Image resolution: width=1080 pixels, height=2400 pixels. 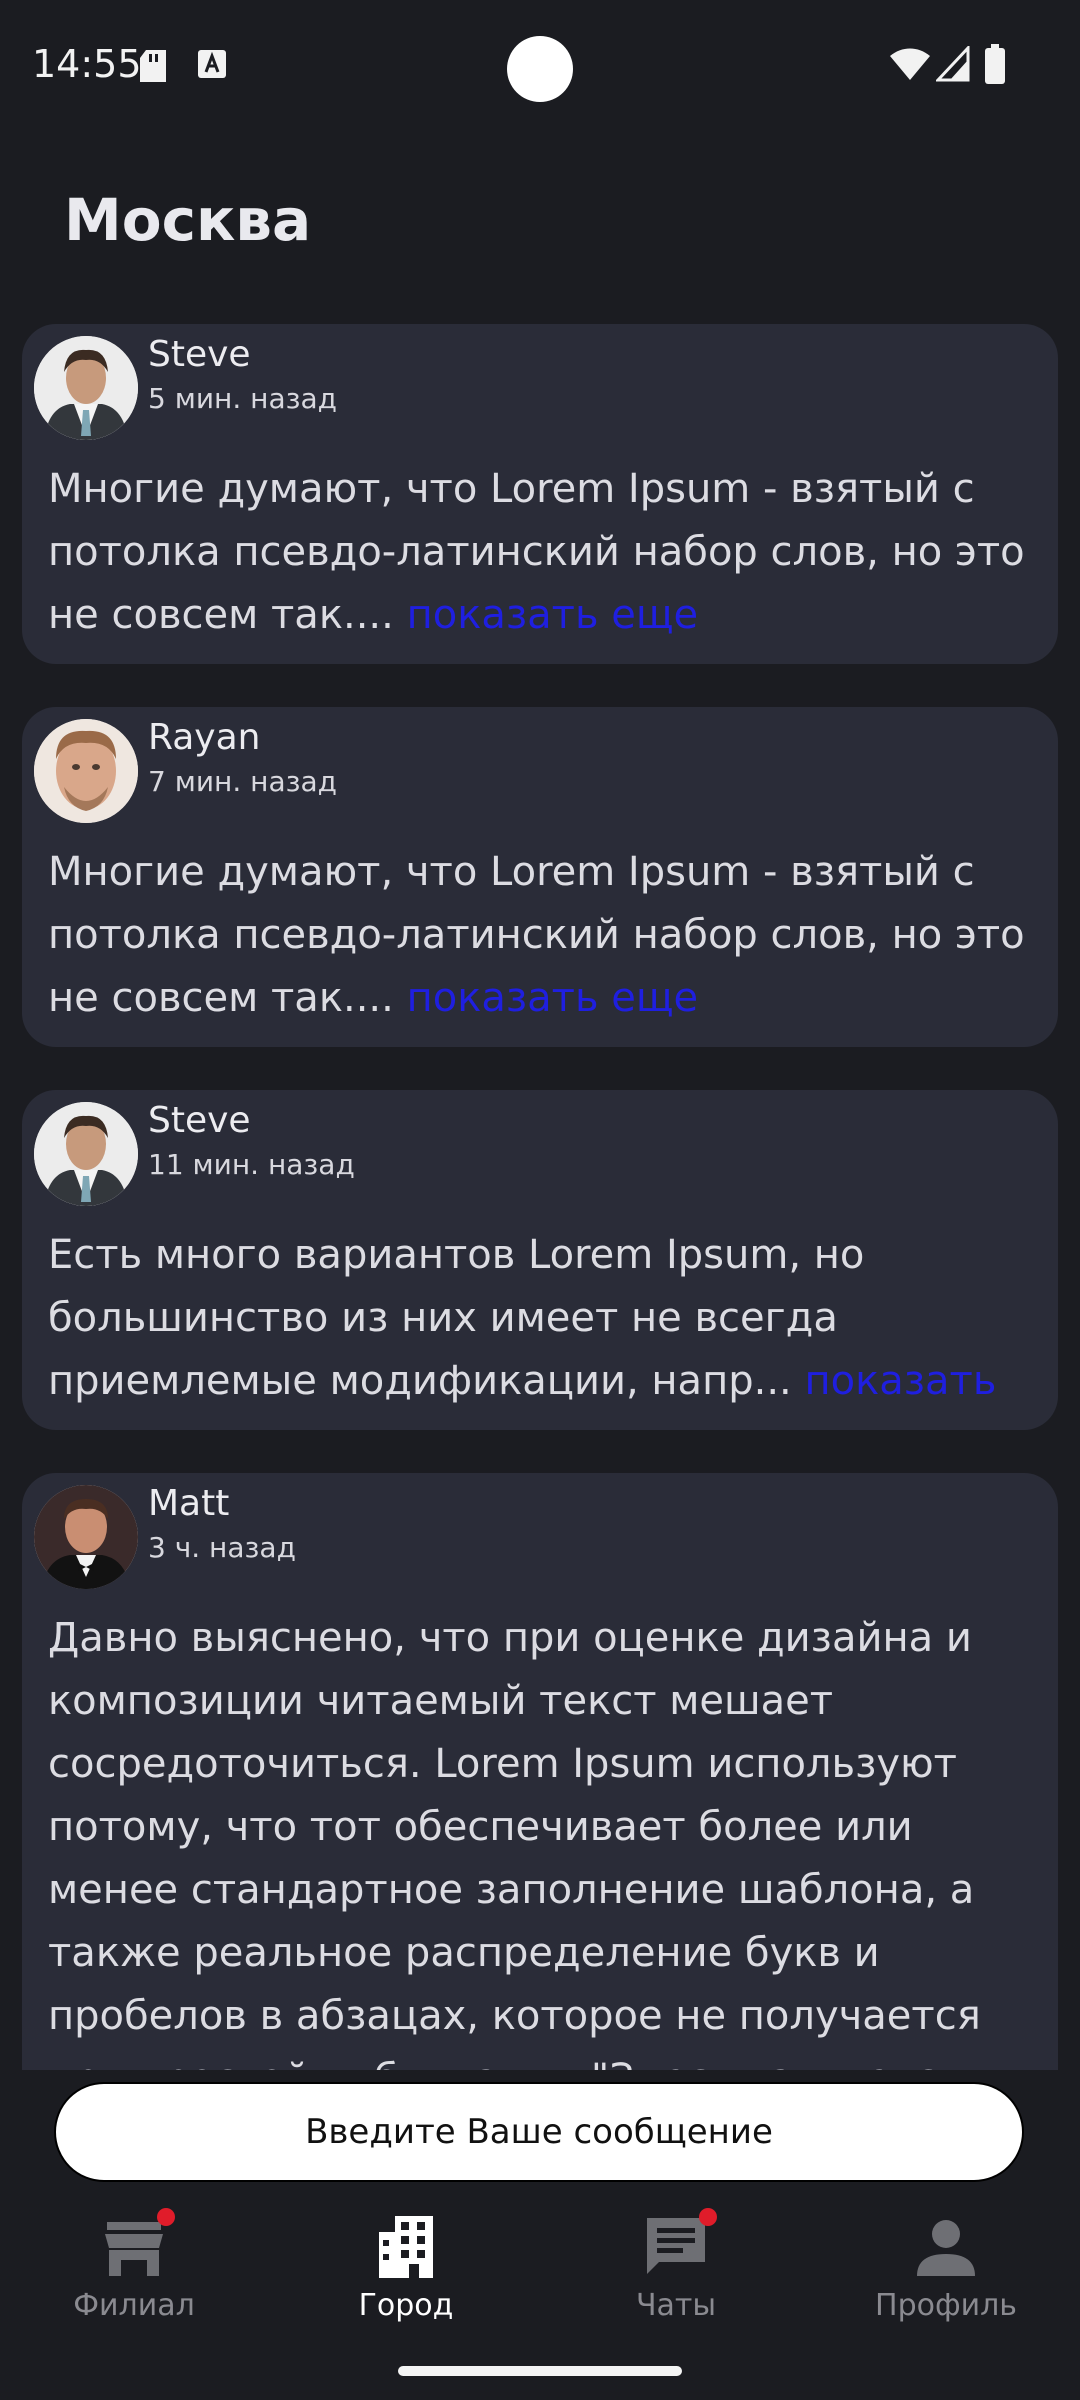 I want to click on status-time: 14:55, so click(x=87, y=64).